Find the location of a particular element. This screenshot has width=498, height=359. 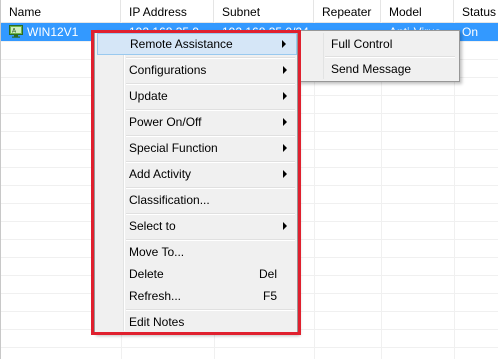

menu-item-label: Power On/Off is located at coordinates (165, 122).